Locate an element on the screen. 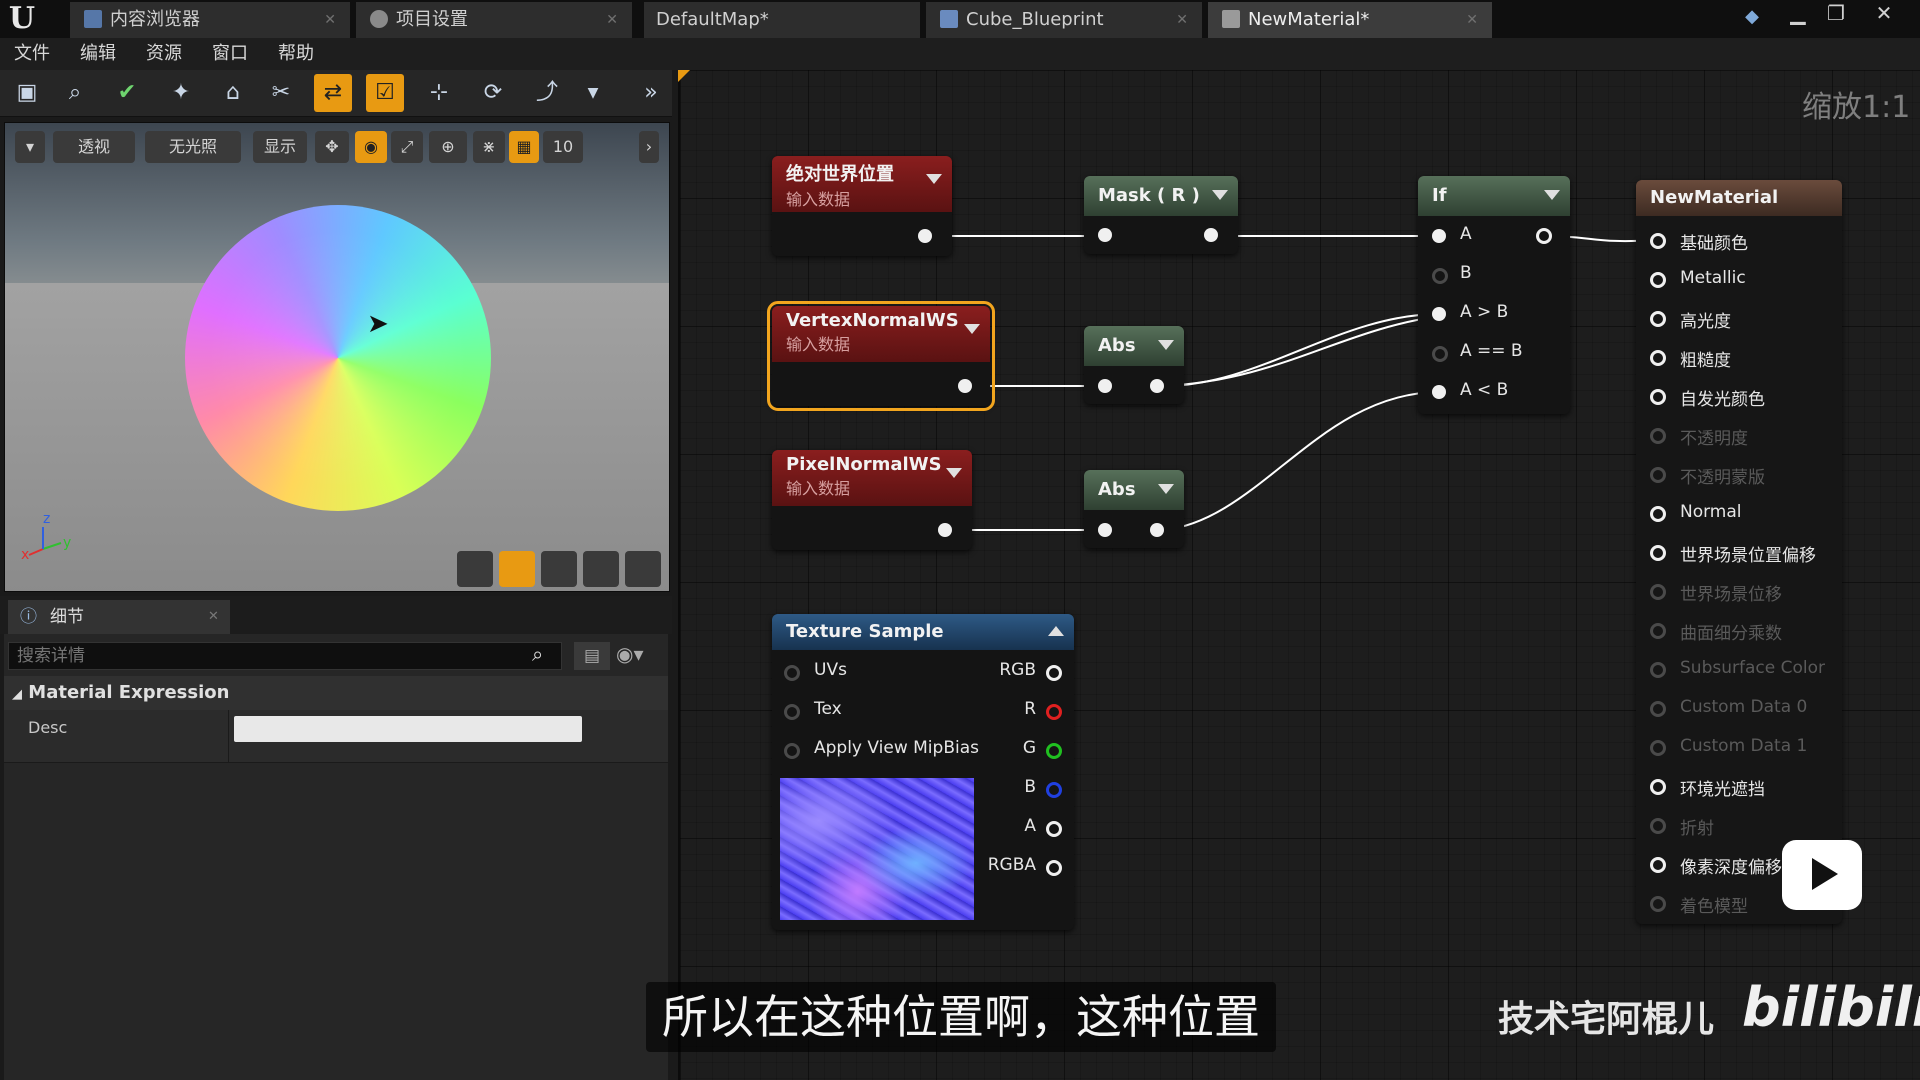  output-pin-rgba is located at coordinates (1054, 868).